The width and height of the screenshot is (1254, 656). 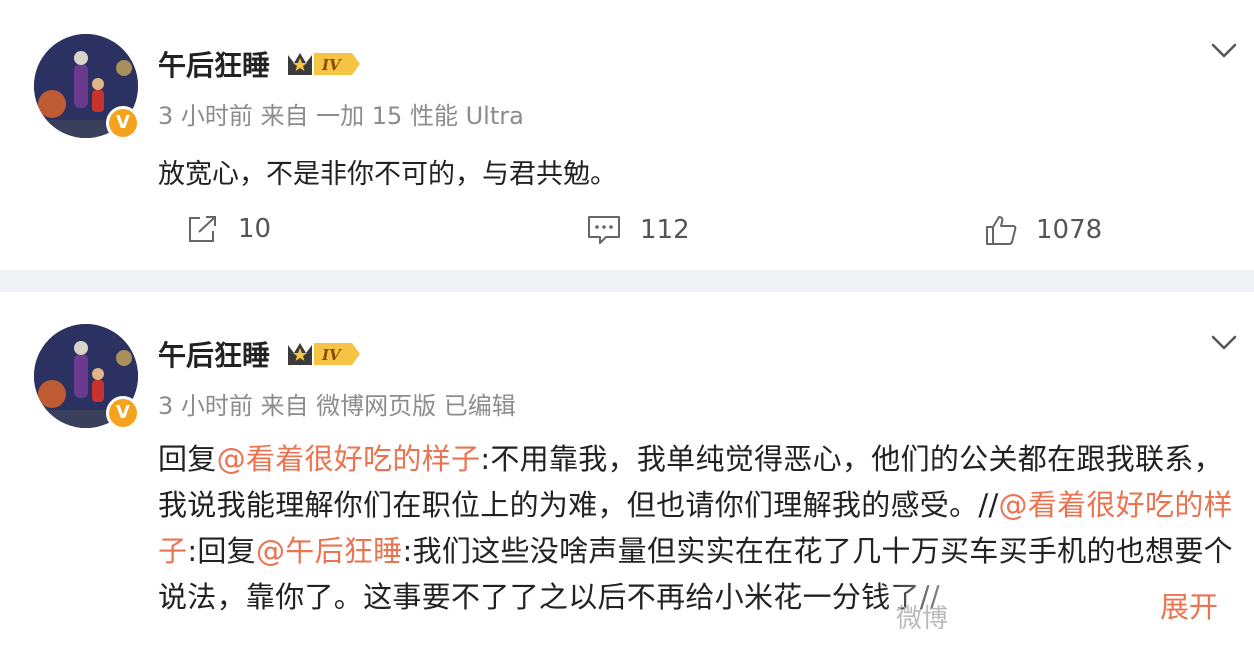 What do you see at coordinates (922, 619) in the screenshot?
I see `weibo-watermark: 微博` at bounding box center [922, 619].